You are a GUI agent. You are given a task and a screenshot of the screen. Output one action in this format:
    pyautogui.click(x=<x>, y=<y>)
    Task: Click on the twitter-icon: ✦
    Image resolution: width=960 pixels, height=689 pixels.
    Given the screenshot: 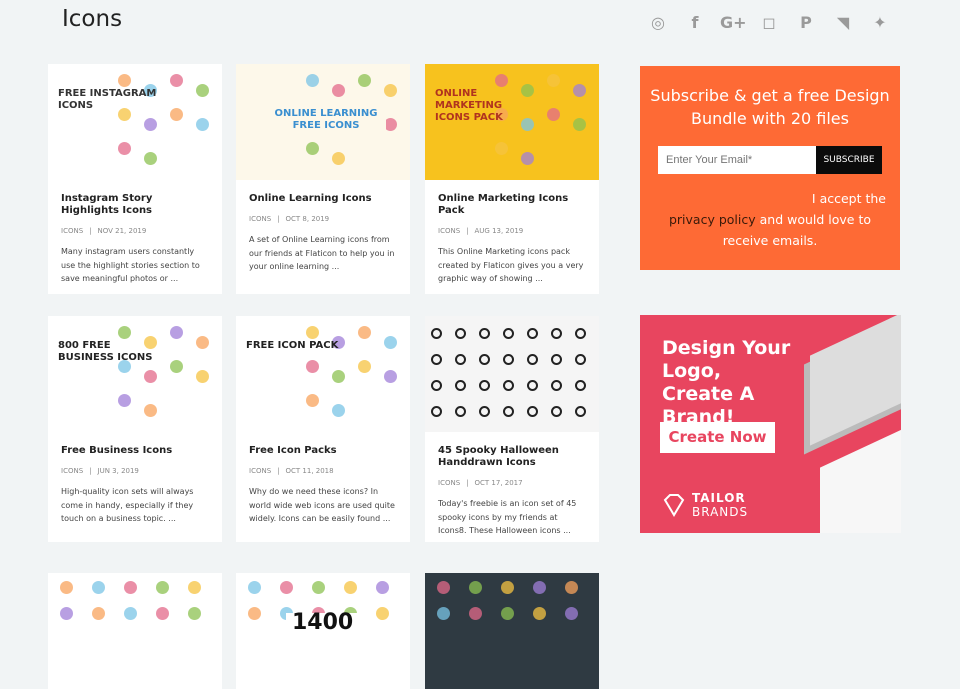 What is the action you would take?
    pyautogui.click(x=880, y=23)
    